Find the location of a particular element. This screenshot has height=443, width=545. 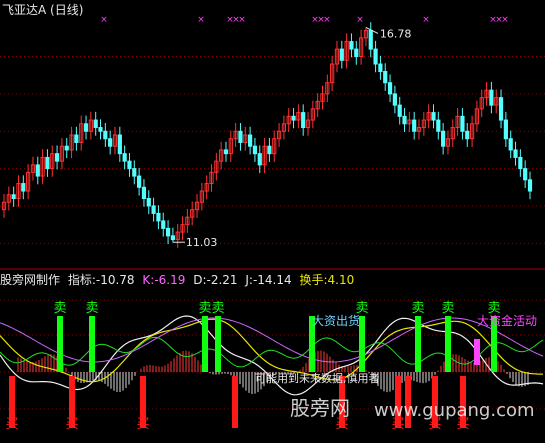

stock-name: 飞亚达A is located at coordinates (24, 10).